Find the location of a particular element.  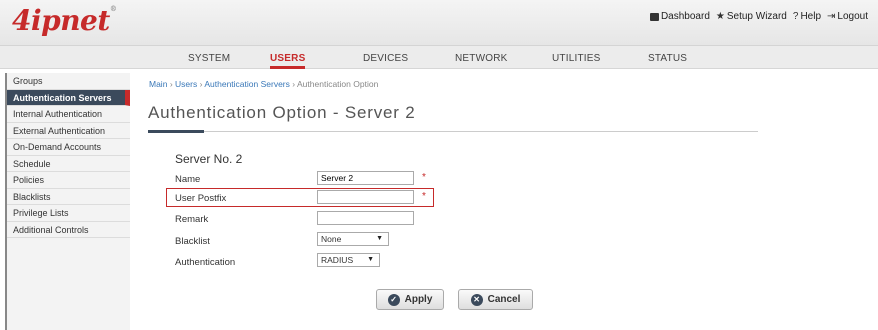

dashboard-link: Dashboard is located at coordinates (679, 16).